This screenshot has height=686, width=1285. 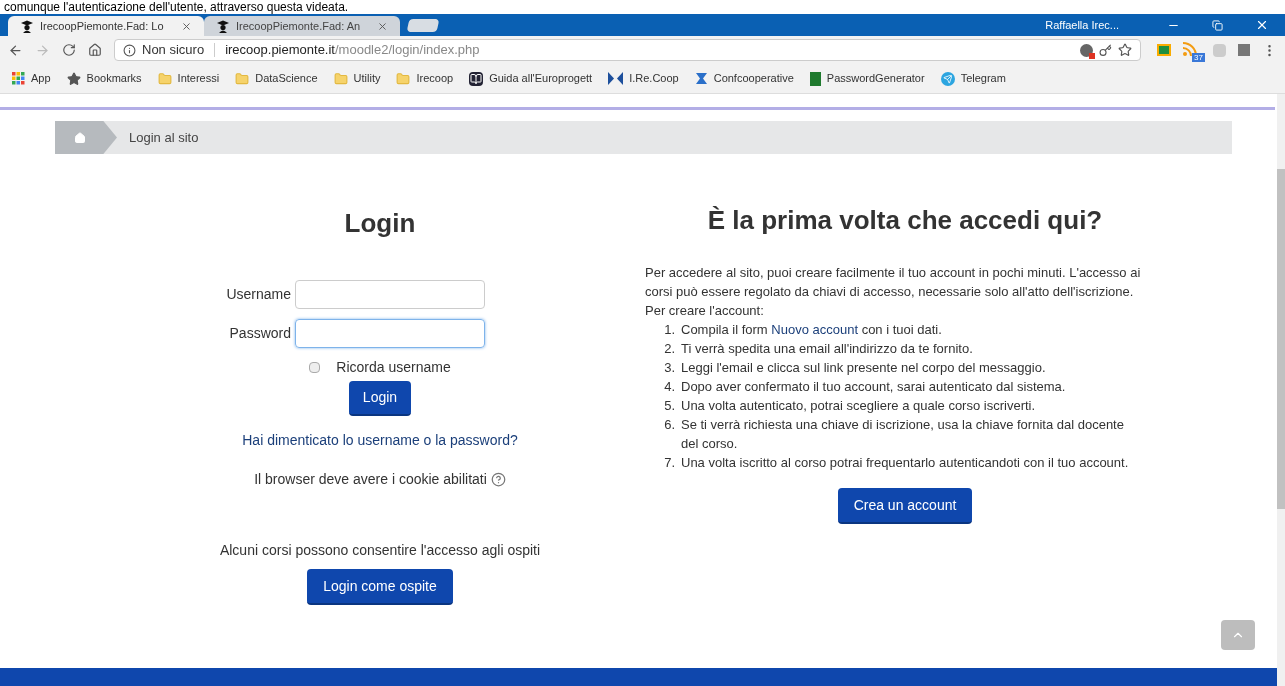 What do you see at coordinates (173, 50) in the screenshot?
I see `security-label: Non sicuro` at bounding box center [173, 50].